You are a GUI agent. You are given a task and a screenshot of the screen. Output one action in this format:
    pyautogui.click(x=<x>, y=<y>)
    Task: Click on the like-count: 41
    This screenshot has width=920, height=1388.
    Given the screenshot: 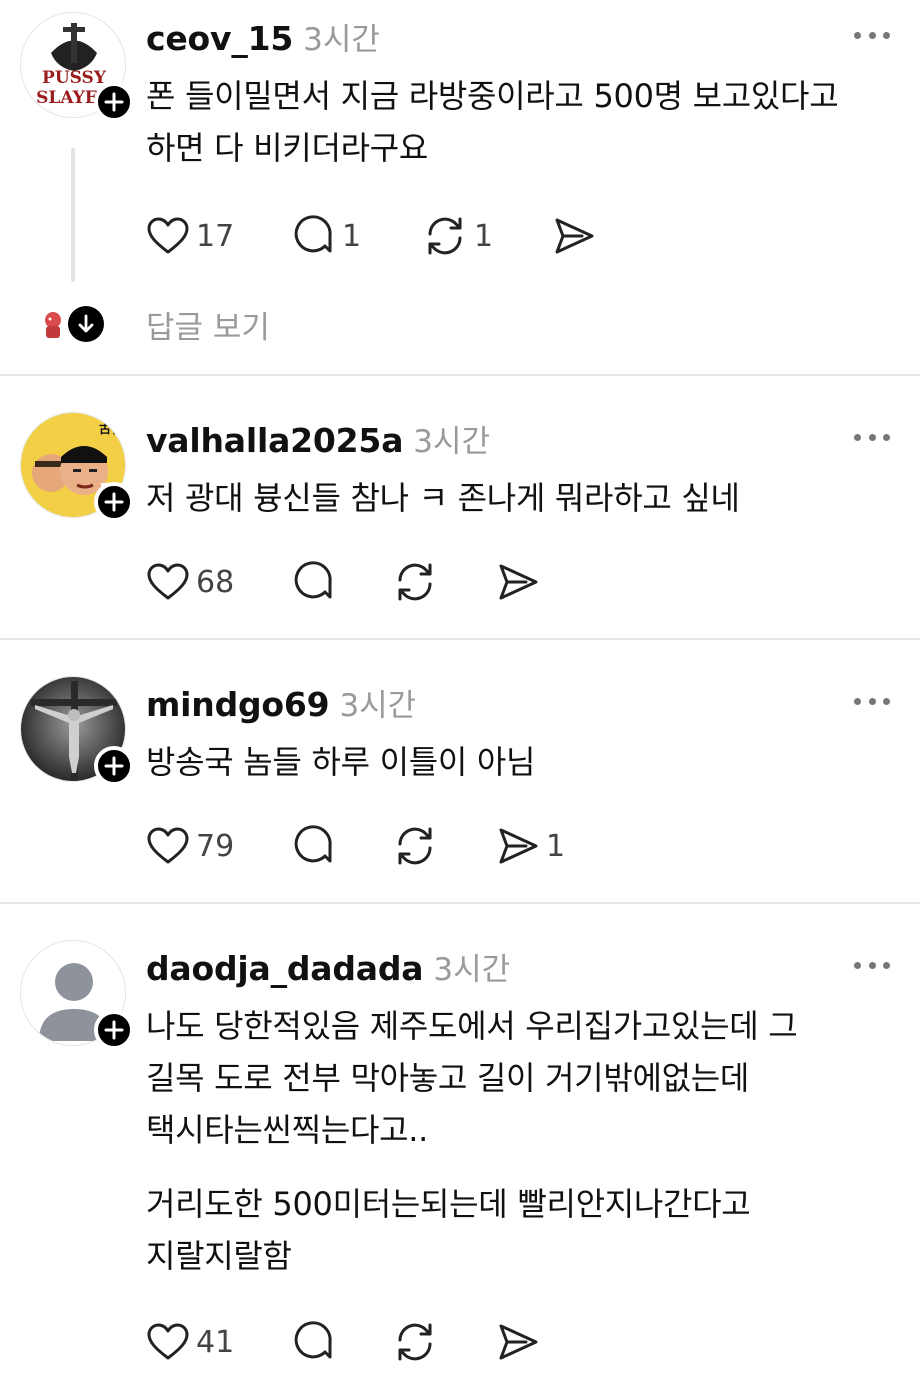 What is the action you would take?
    pyautogui.click(x=215, y=1342)
    